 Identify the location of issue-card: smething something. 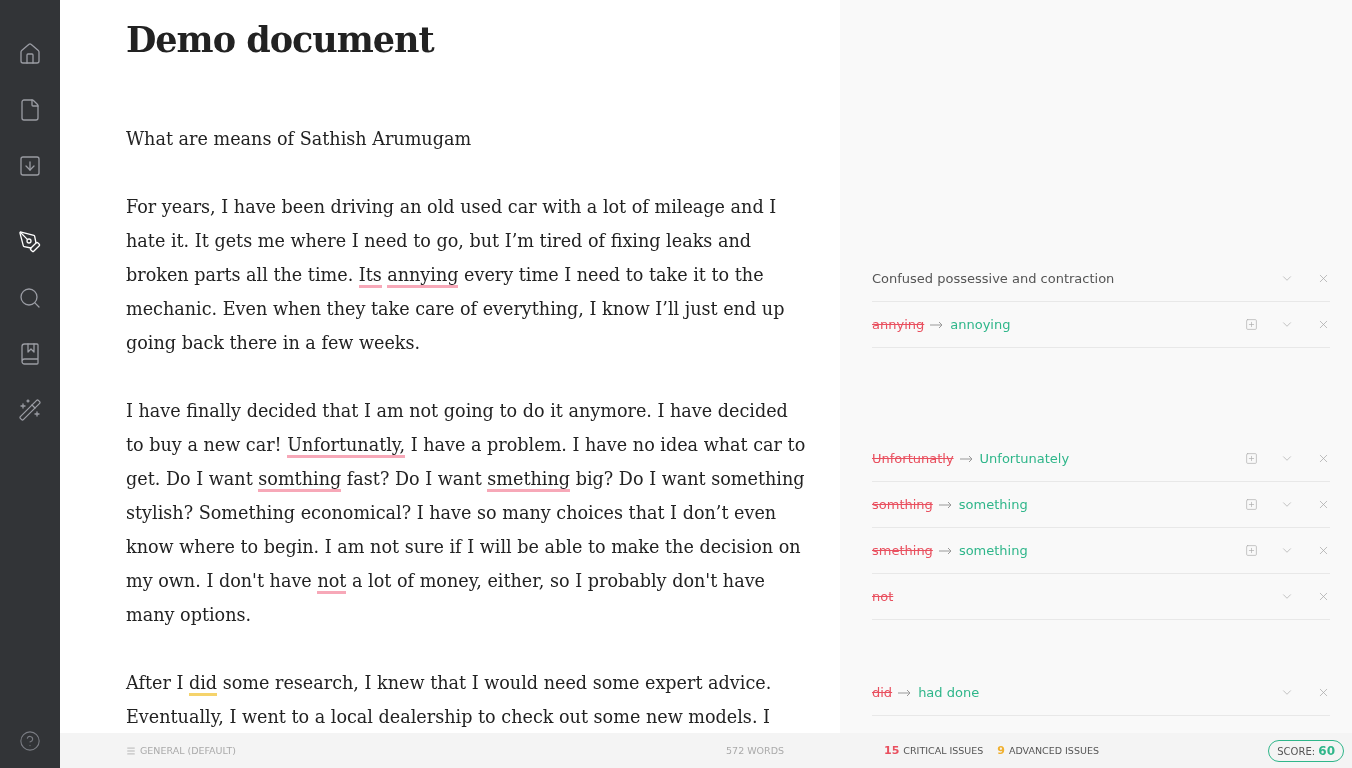
(1101, 551).